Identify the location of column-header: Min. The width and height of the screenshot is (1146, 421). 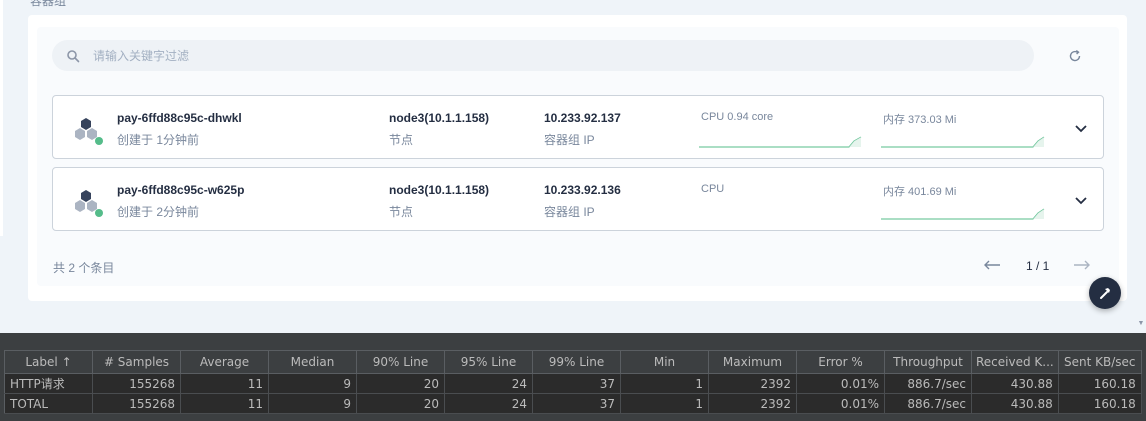
(664, 362).